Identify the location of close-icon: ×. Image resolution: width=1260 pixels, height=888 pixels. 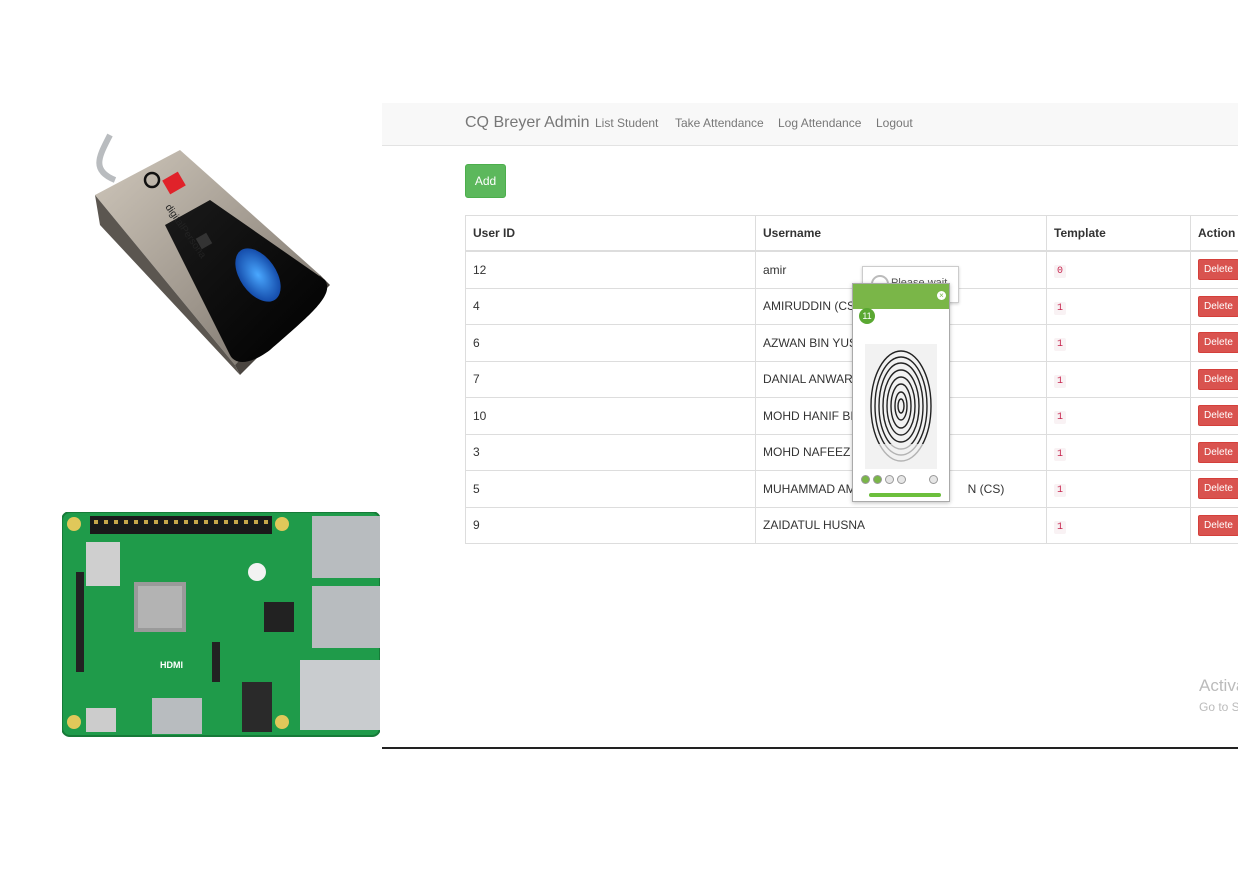
(941, 295).